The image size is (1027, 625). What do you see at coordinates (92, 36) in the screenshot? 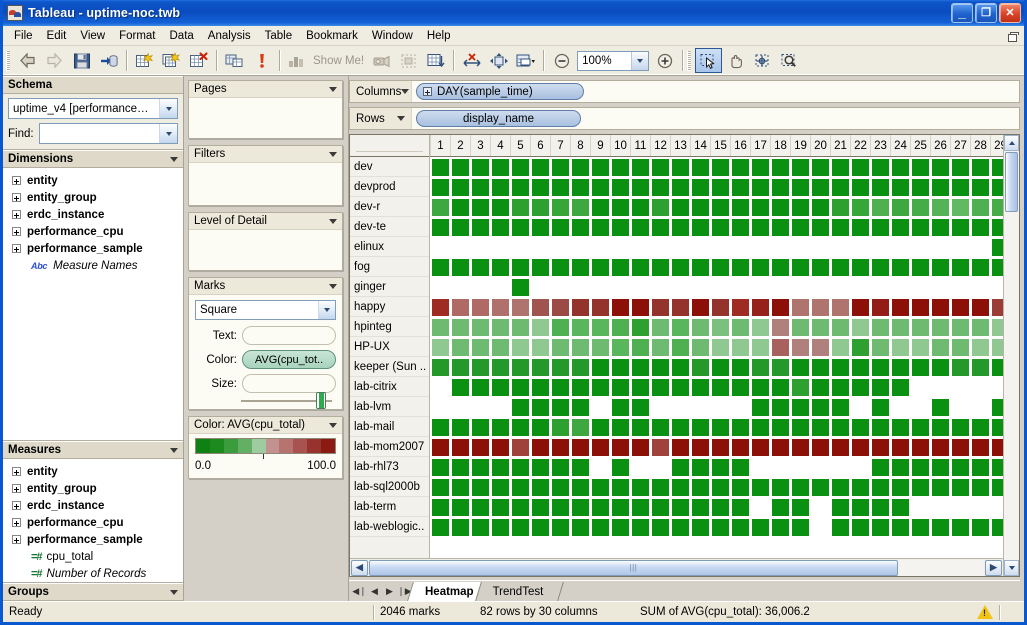
I see `menu-view: View` at bounding box center [92, 36].